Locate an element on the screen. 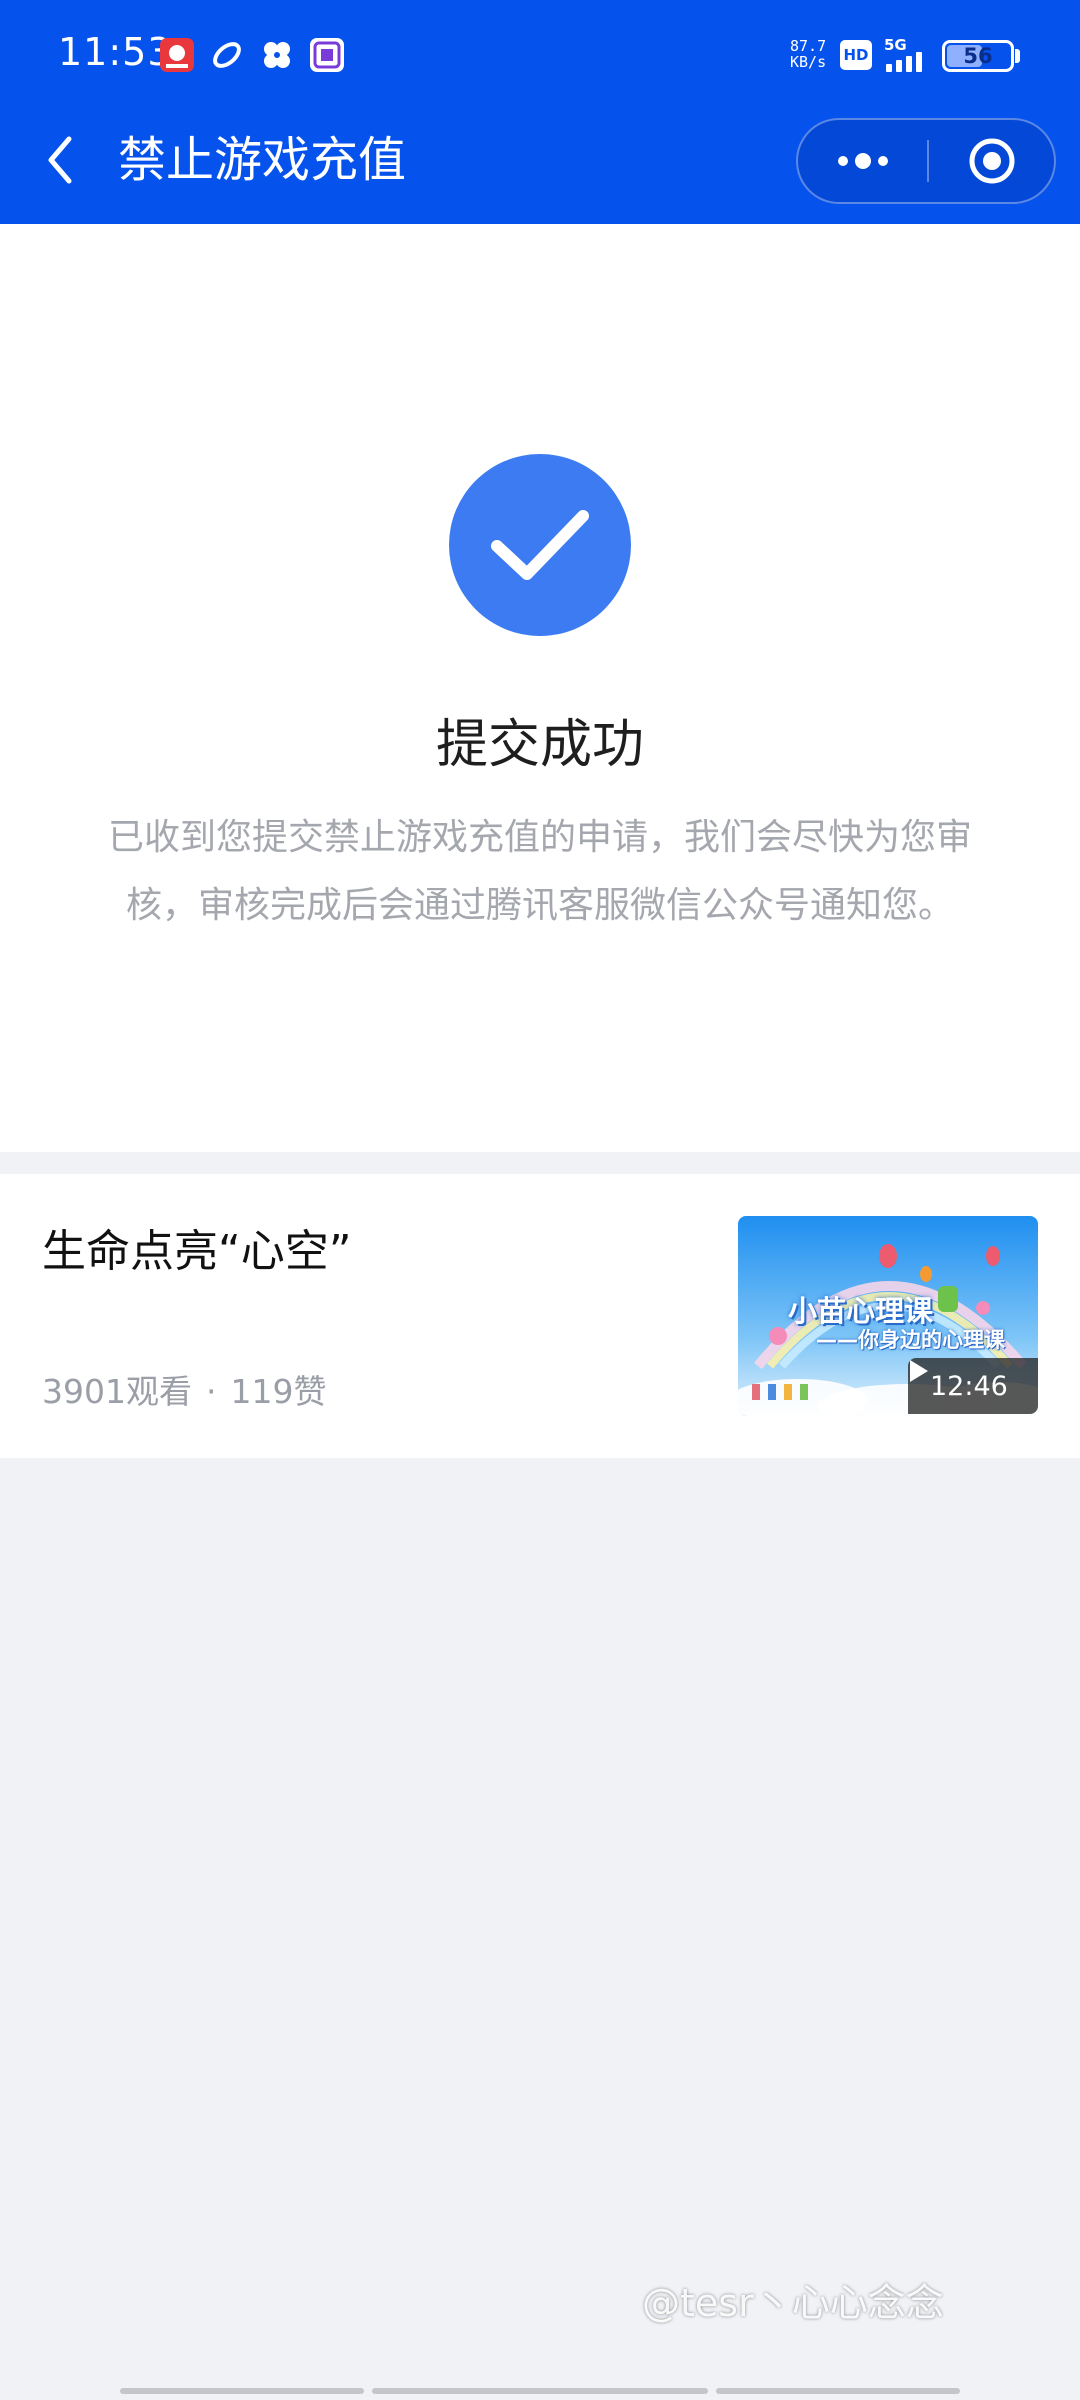 The image size is (1080, 2400). success-check-icon is located at coordinates (540, 545).